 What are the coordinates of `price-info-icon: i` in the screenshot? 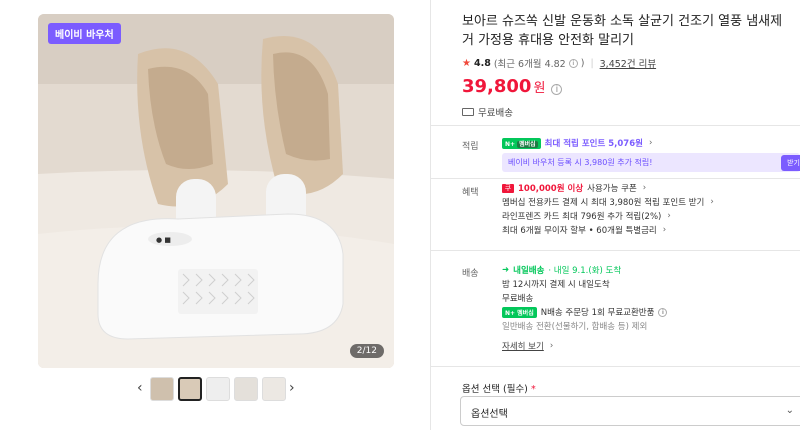 It's located at (557, 89).